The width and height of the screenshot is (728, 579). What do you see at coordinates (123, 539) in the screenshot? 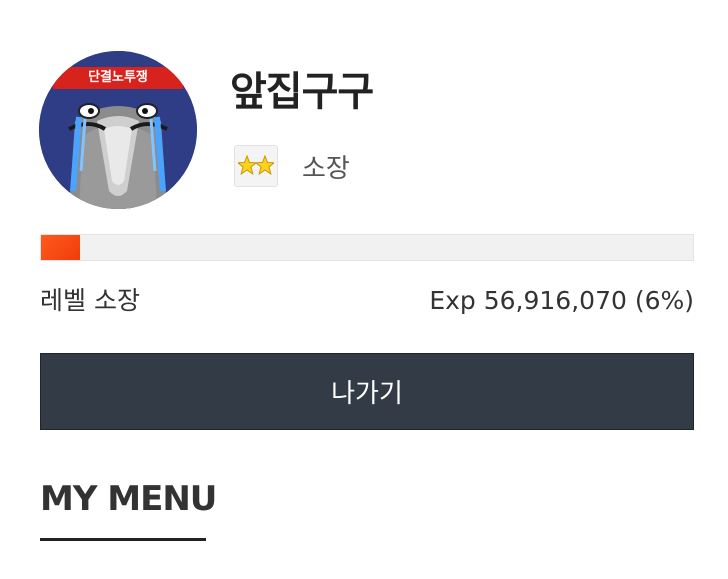
I see `heading-underline` at bounding box center [123, 539].